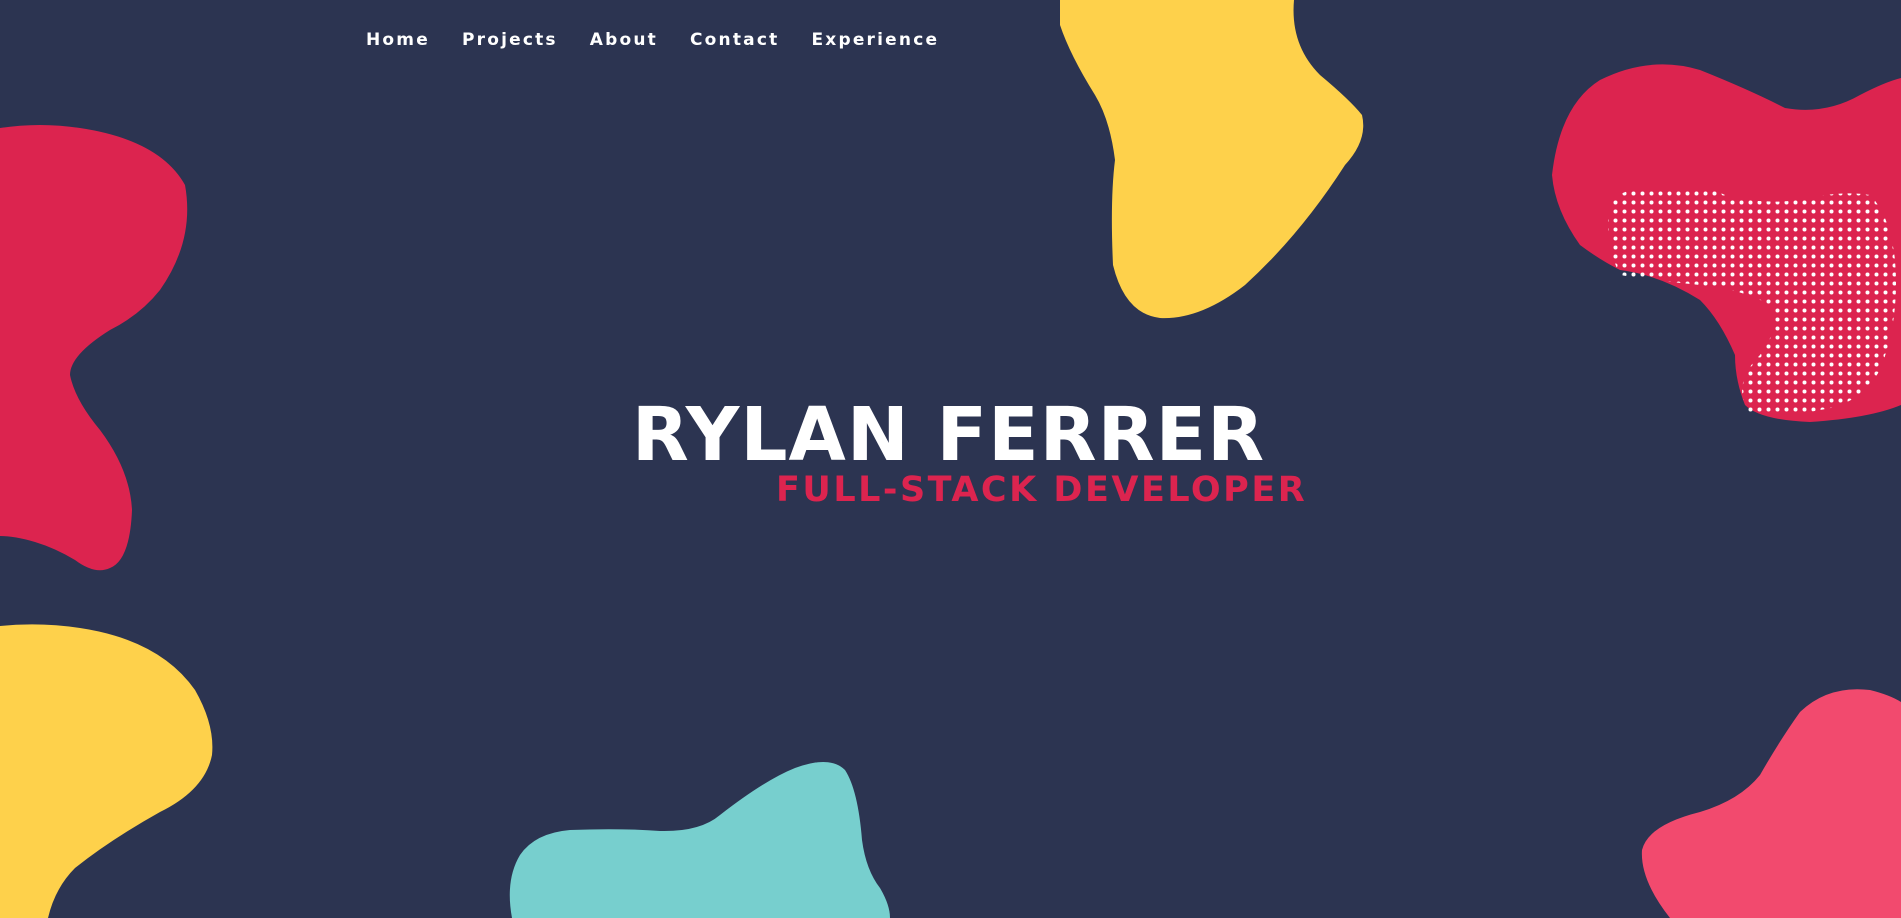 This screenshot has width=1901, height=918. Describe the element at coordinates (94, 348) in the screenshot. I see `red-blob-left` at that location.